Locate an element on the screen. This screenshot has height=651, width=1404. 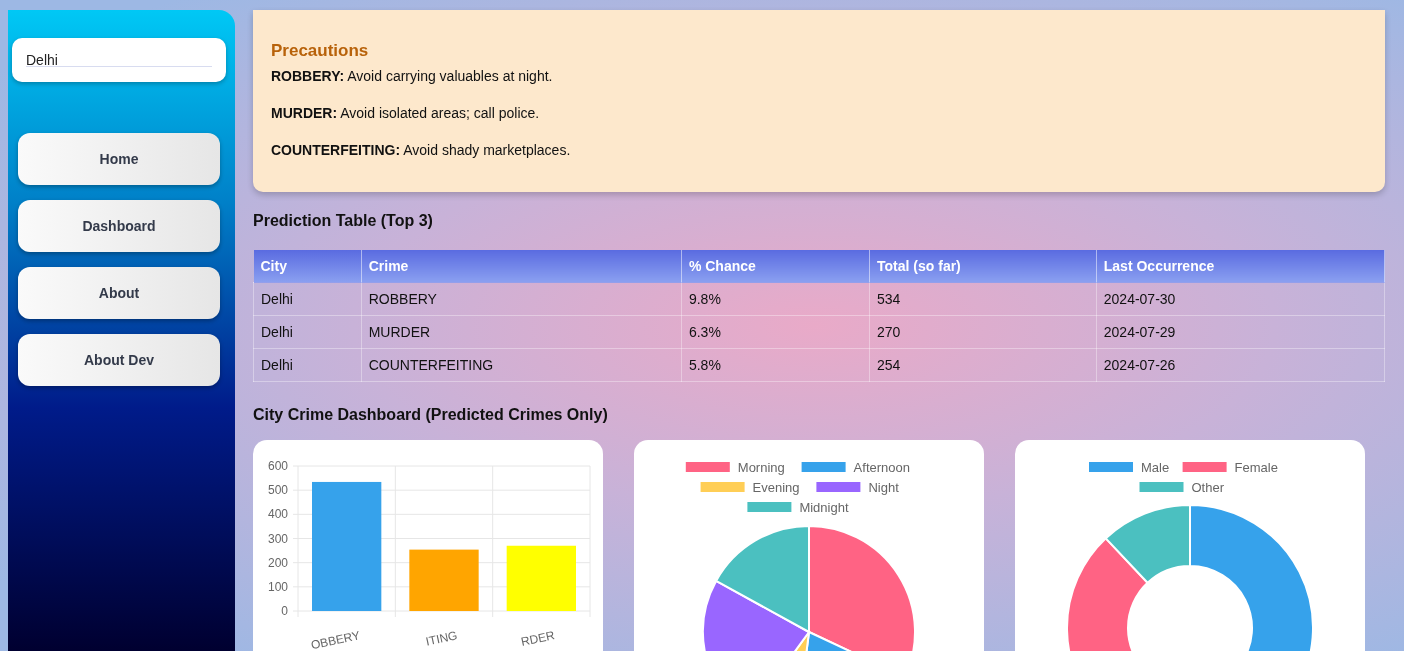
table-cell: 5.8% is located at coordinates (775, 365).